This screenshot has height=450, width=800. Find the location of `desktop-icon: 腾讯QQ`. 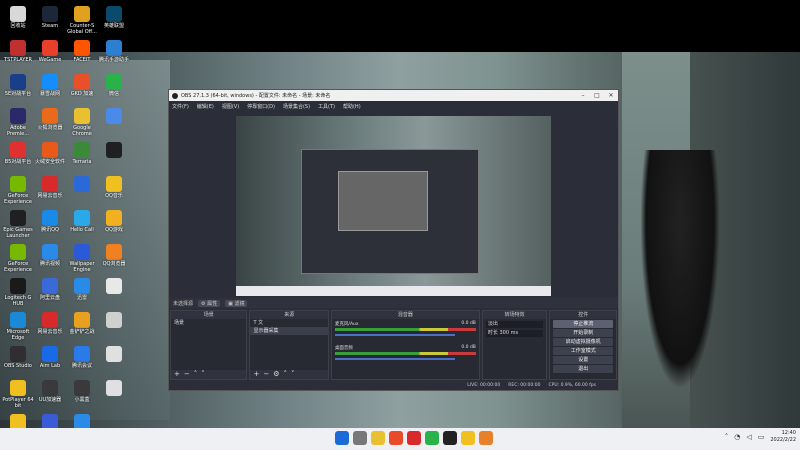

desktop-icon: 腾讯QQ is located at coordinates (50, 225).